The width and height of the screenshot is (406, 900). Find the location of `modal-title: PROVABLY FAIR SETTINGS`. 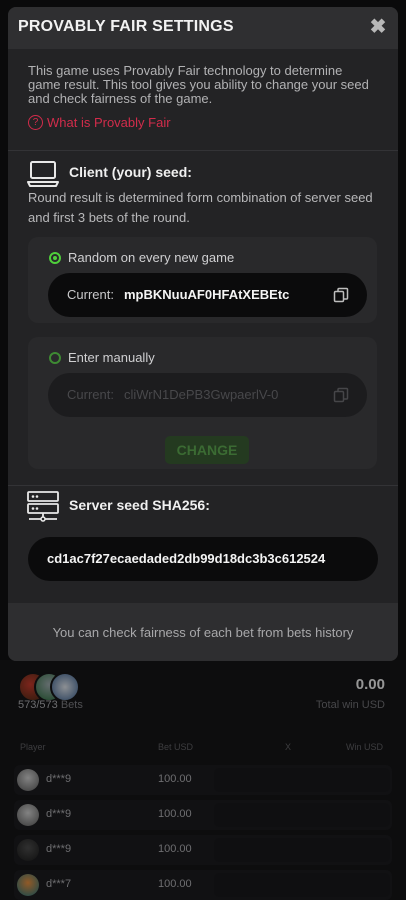

modal-title: PROVABLY FAIR SETTINGS is located at coordinates (126, 26).